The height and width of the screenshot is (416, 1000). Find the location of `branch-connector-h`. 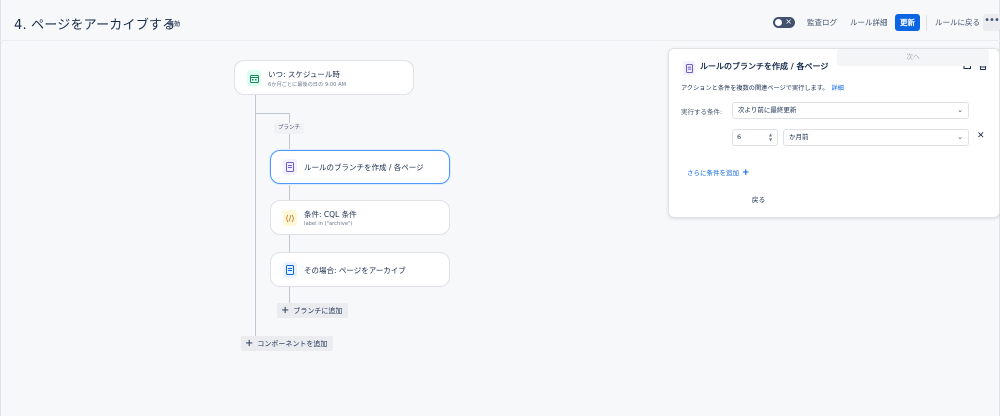

branch-connector-h is located at coordinates (272, 113).